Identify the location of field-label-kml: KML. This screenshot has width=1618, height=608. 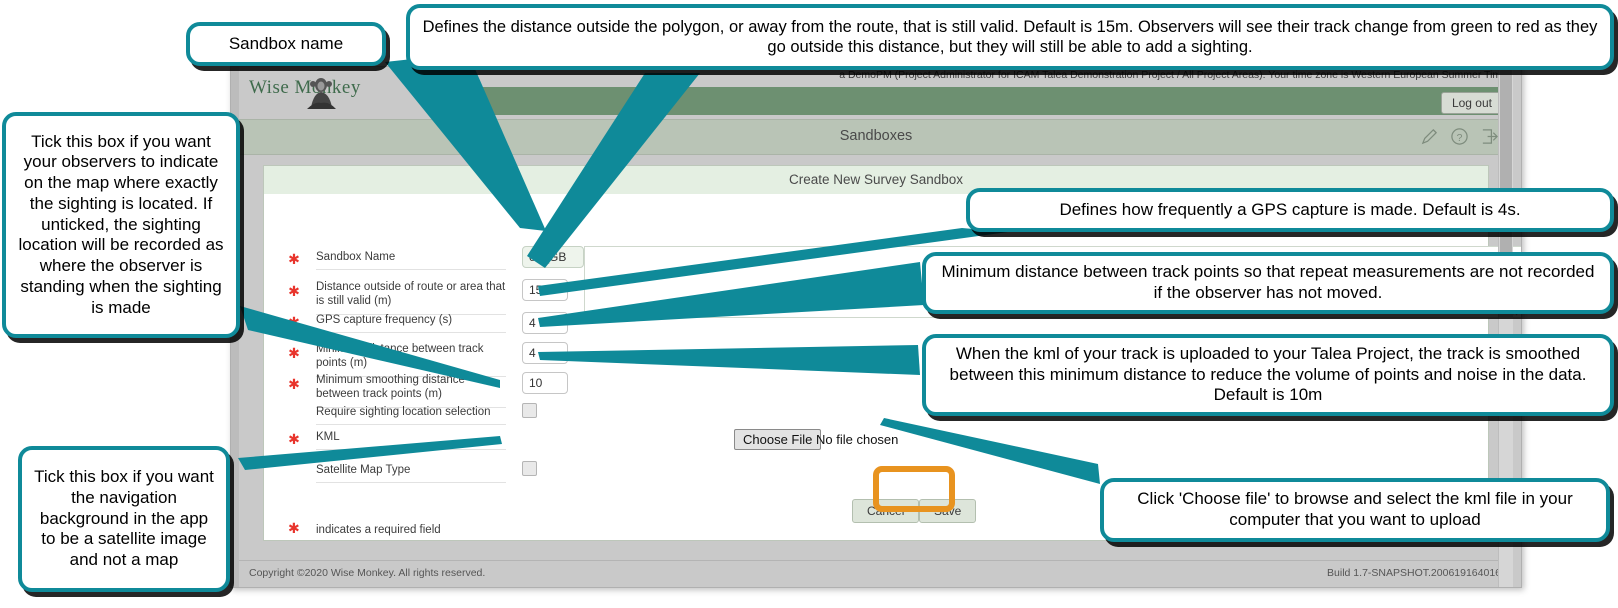
(411, 440).